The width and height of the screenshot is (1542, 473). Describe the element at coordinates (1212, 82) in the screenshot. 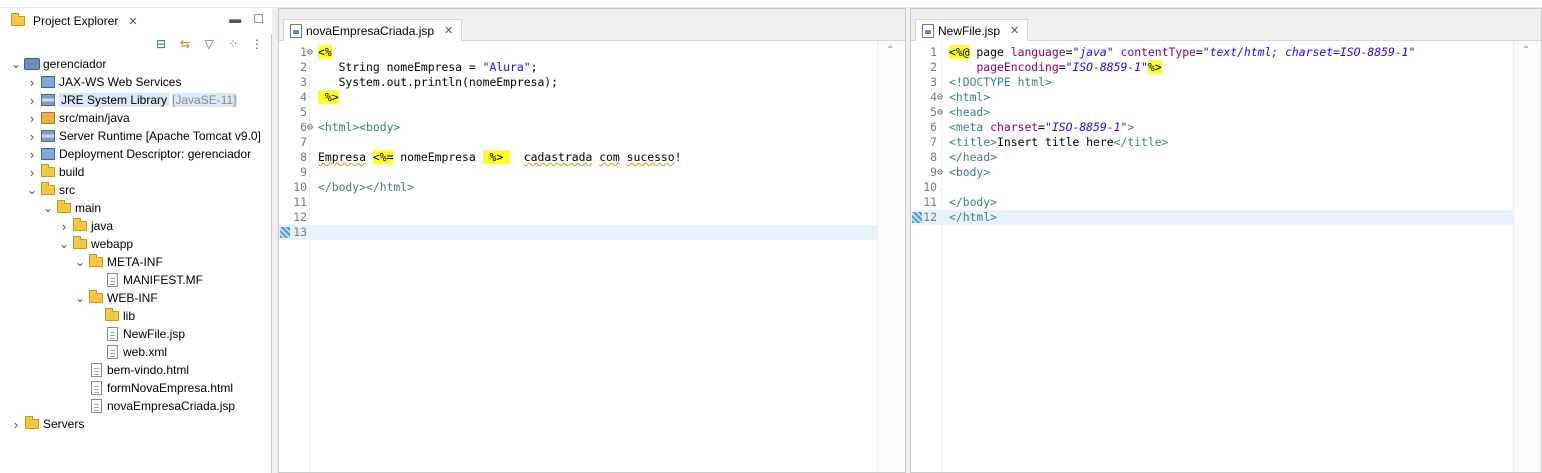

I see `code-line: 3 <!DOCTYPE html>` at that location.